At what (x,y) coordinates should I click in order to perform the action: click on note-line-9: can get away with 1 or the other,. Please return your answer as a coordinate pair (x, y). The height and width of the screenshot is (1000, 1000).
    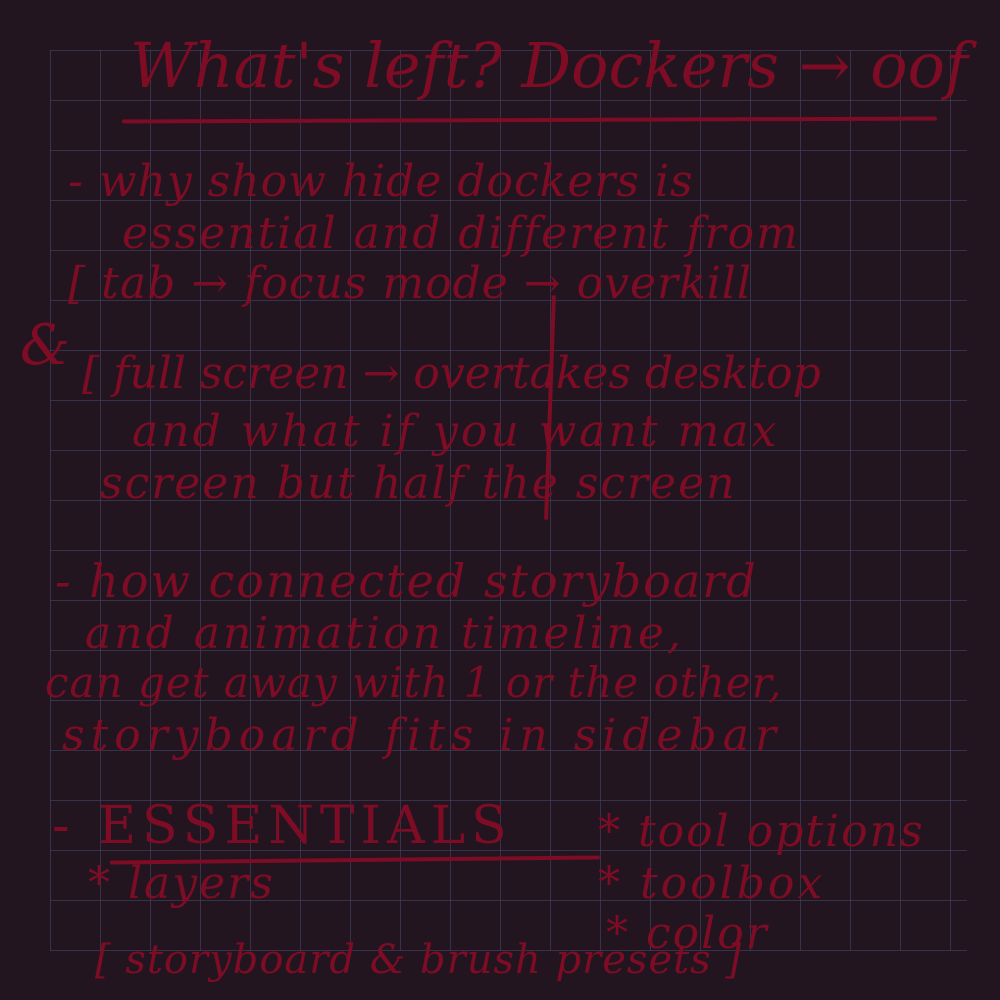
    Looking at the image, I should click on (414, 682).